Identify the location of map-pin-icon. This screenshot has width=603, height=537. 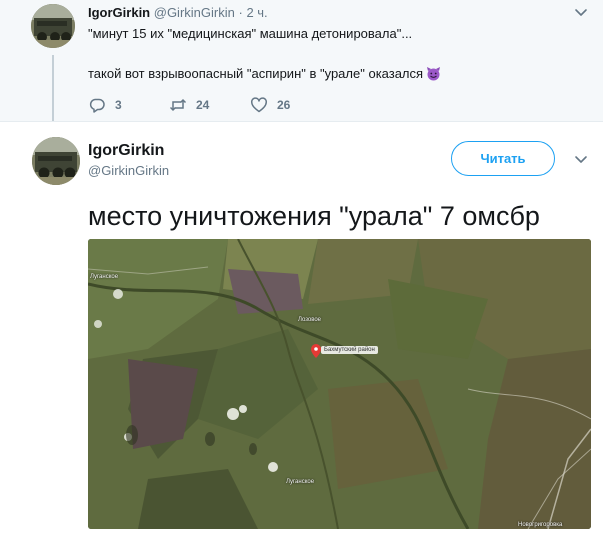
(316, 351).